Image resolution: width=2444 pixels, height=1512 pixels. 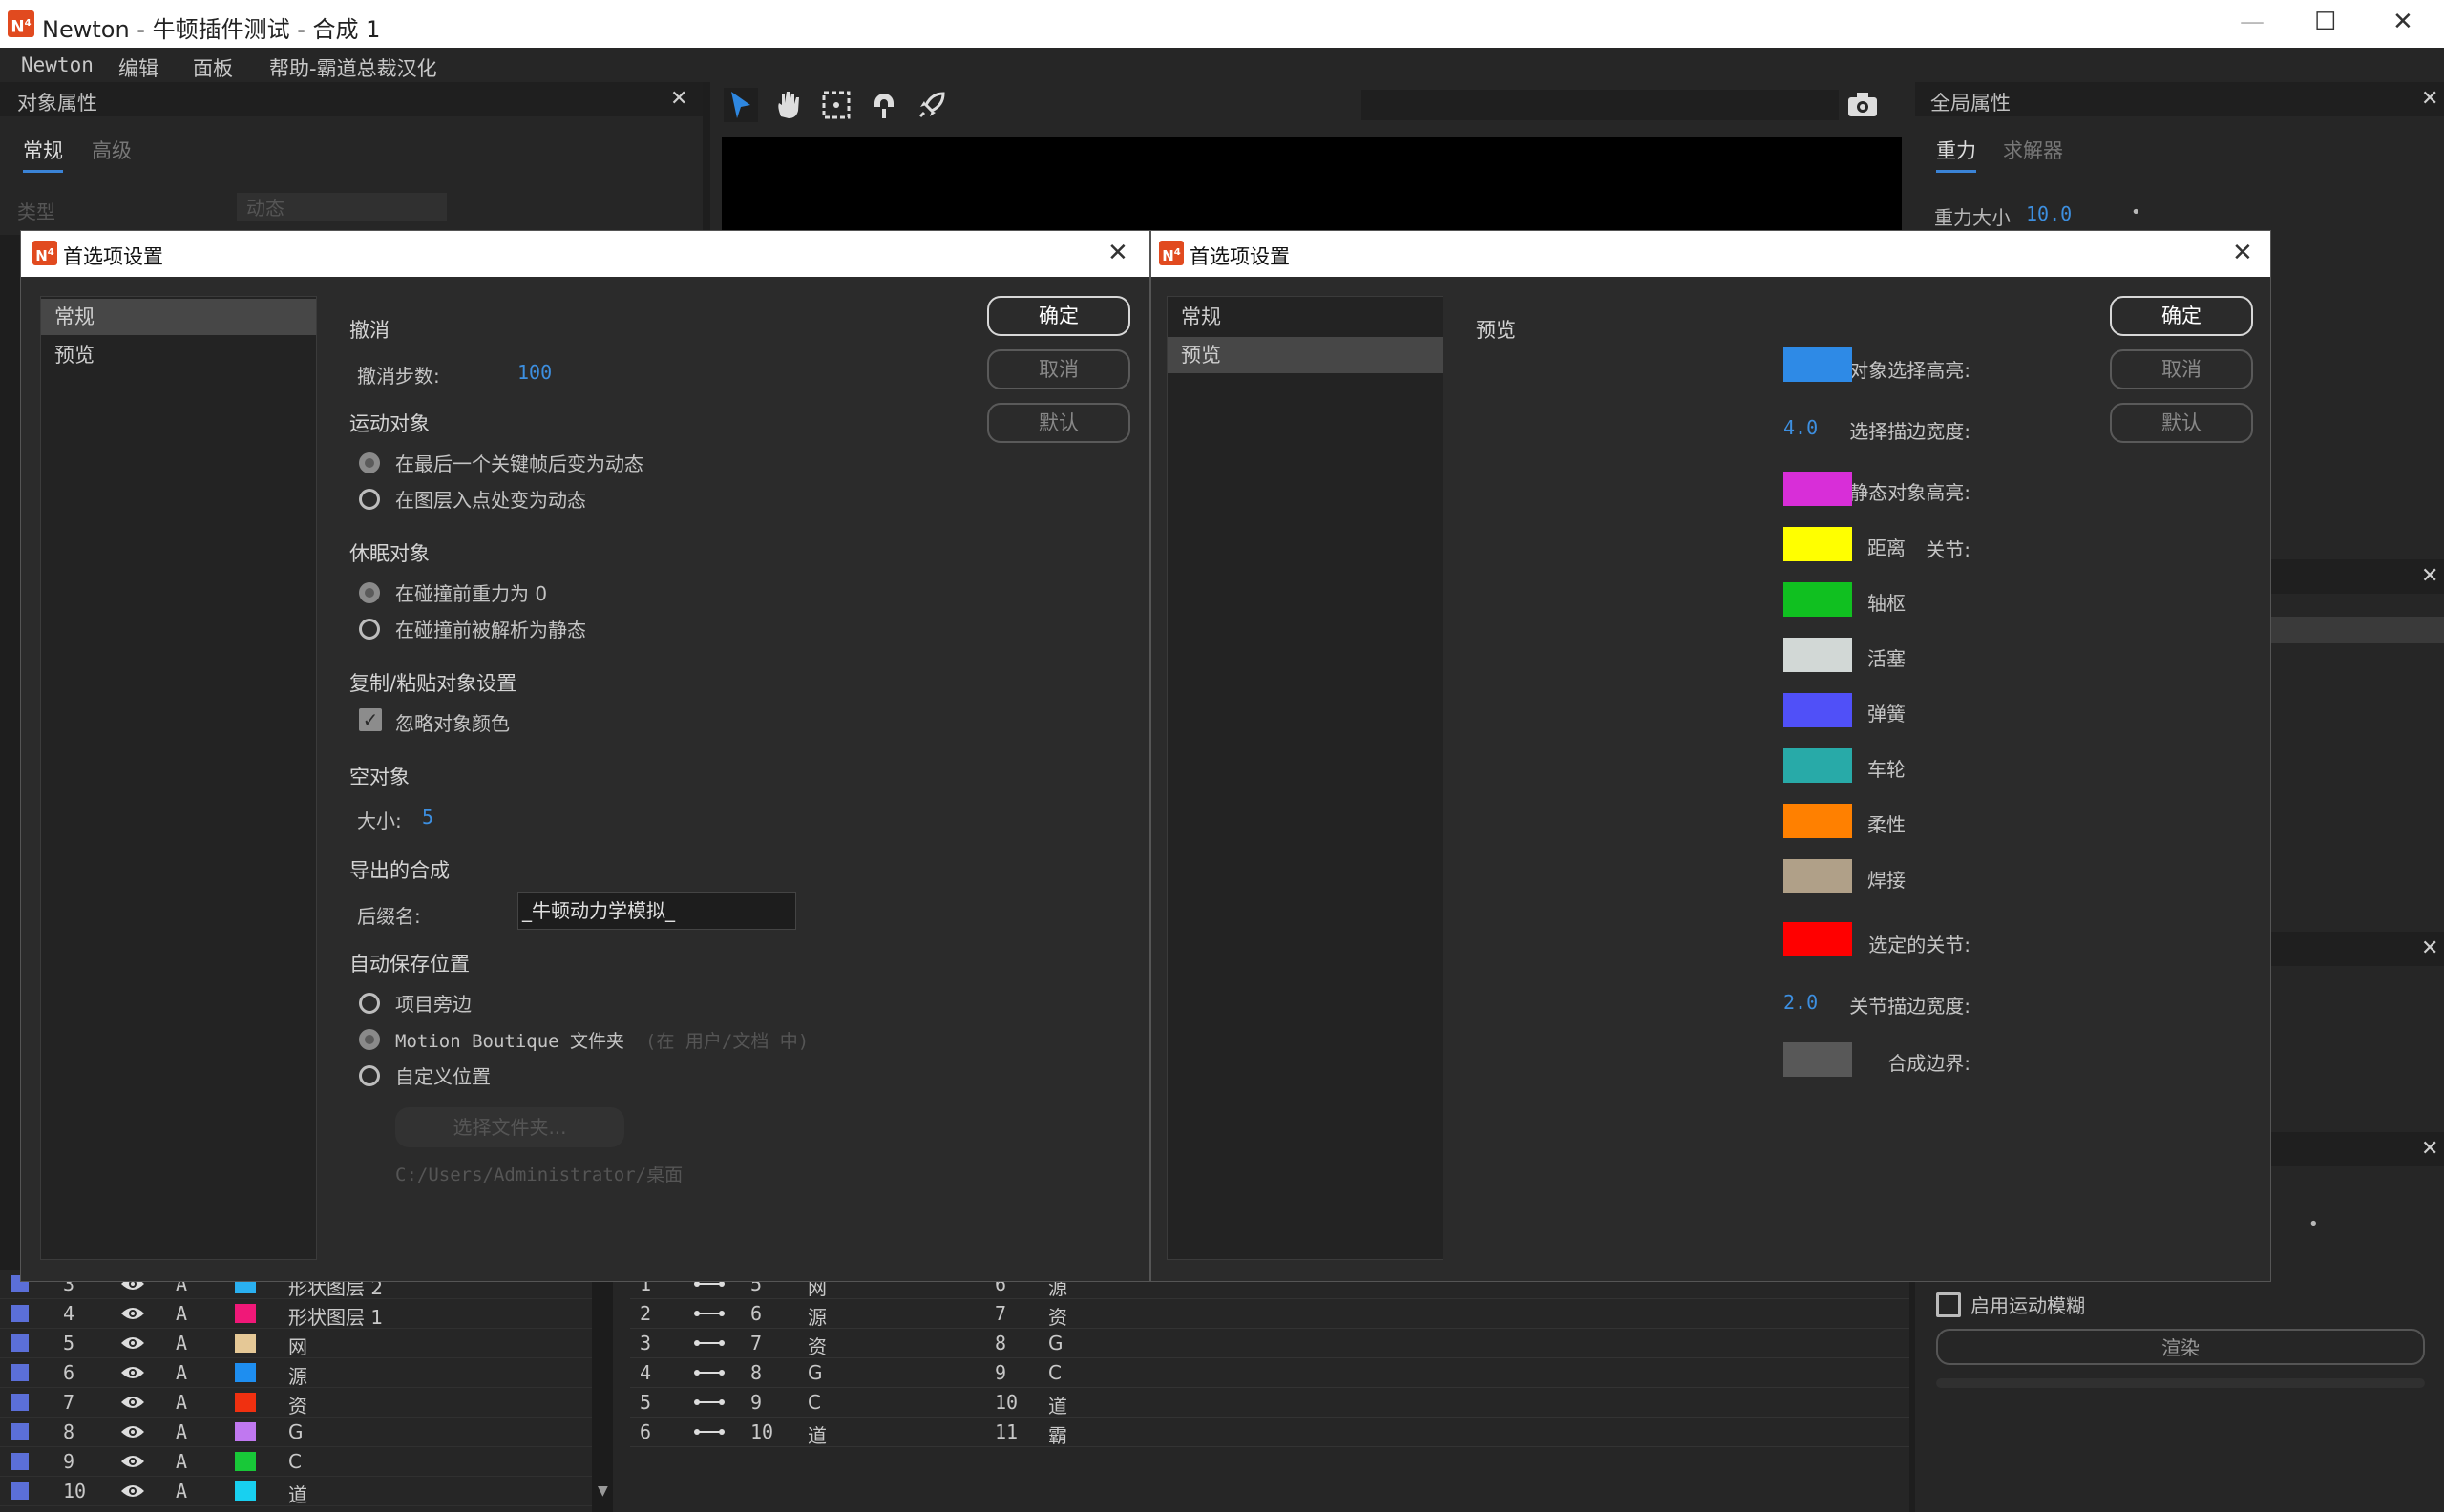 I want to click on menu-panel: 面板, so click(x=213, y=68).